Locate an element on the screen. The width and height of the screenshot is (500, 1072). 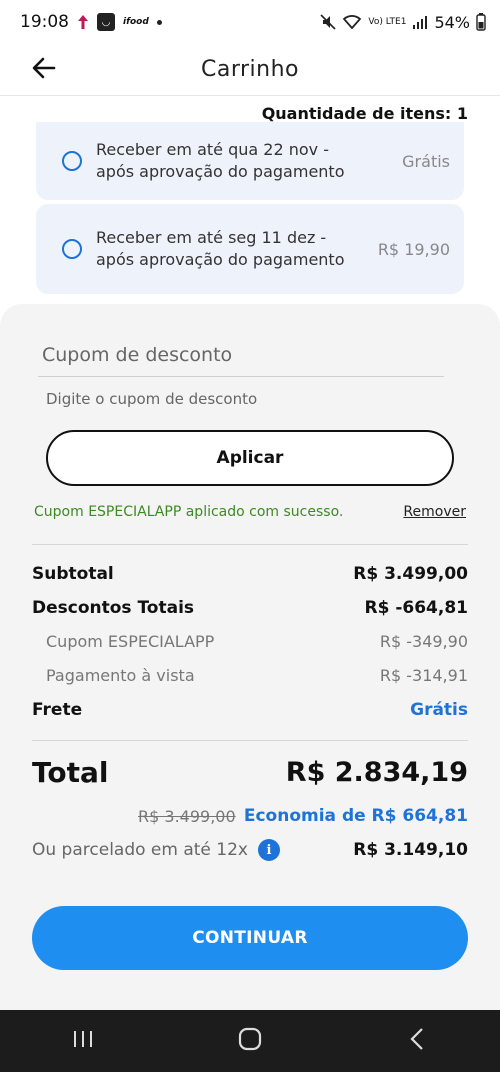
page-title: Carrinho is located at coordinates (249, 69).